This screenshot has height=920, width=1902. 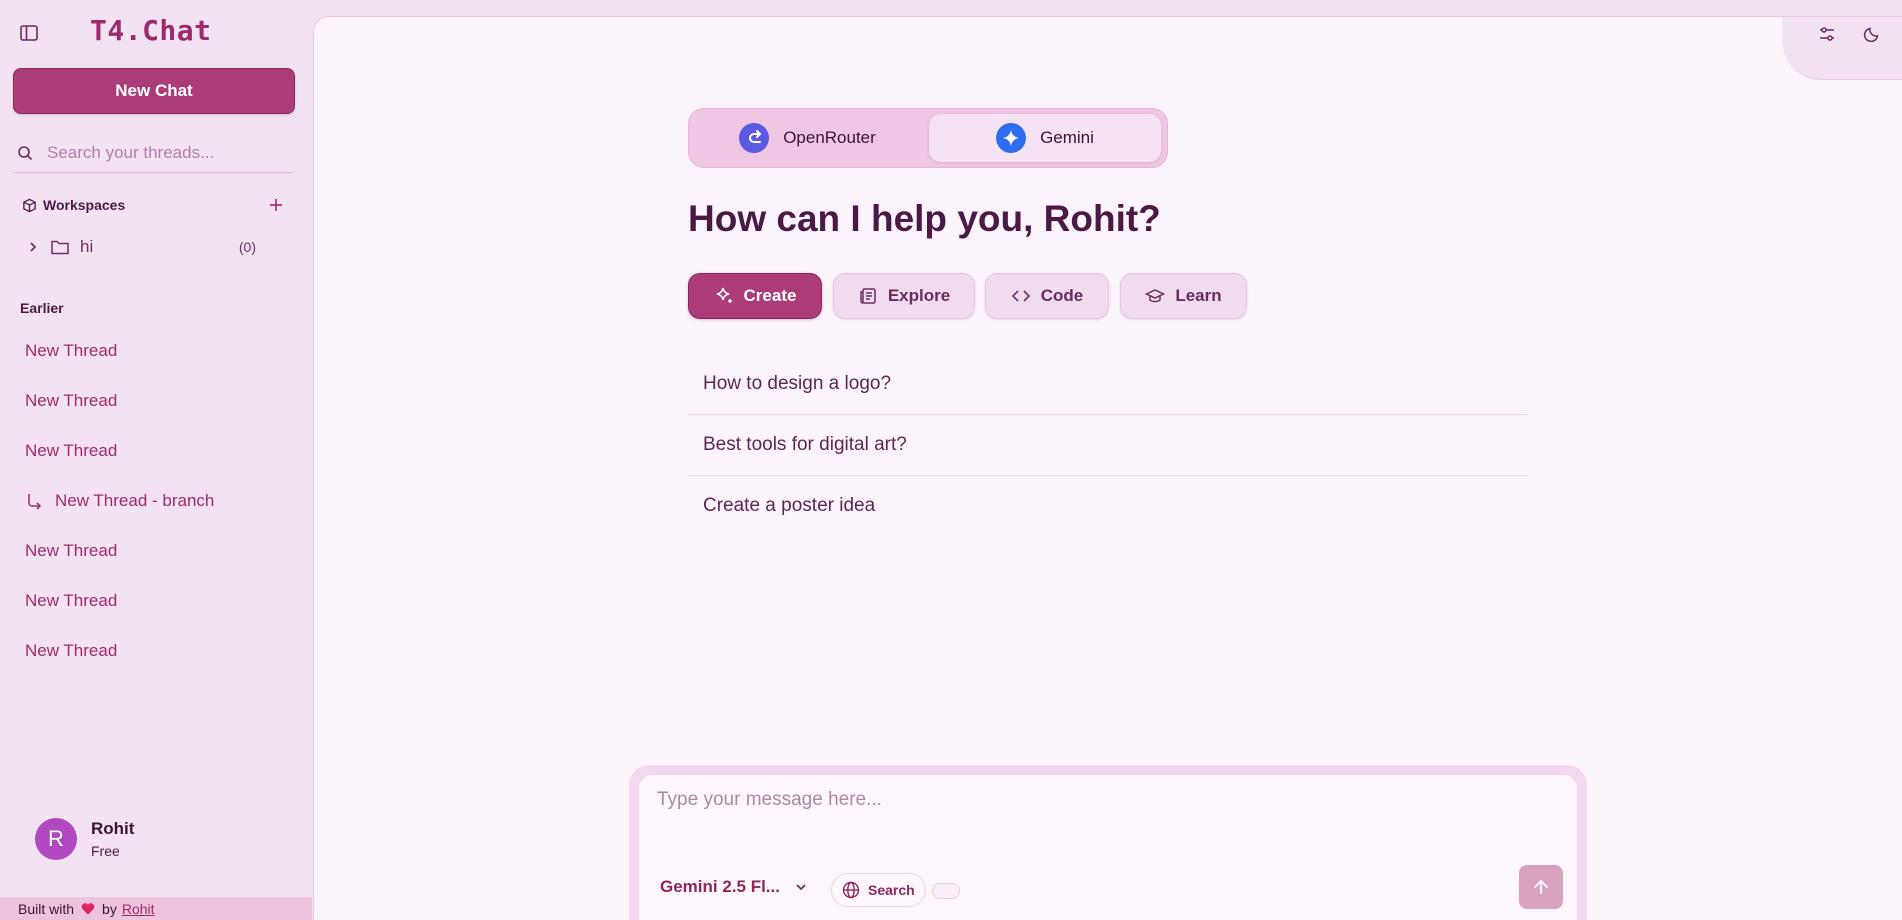 I want to click on user-name: Rohit, so click(x=113, y=828).